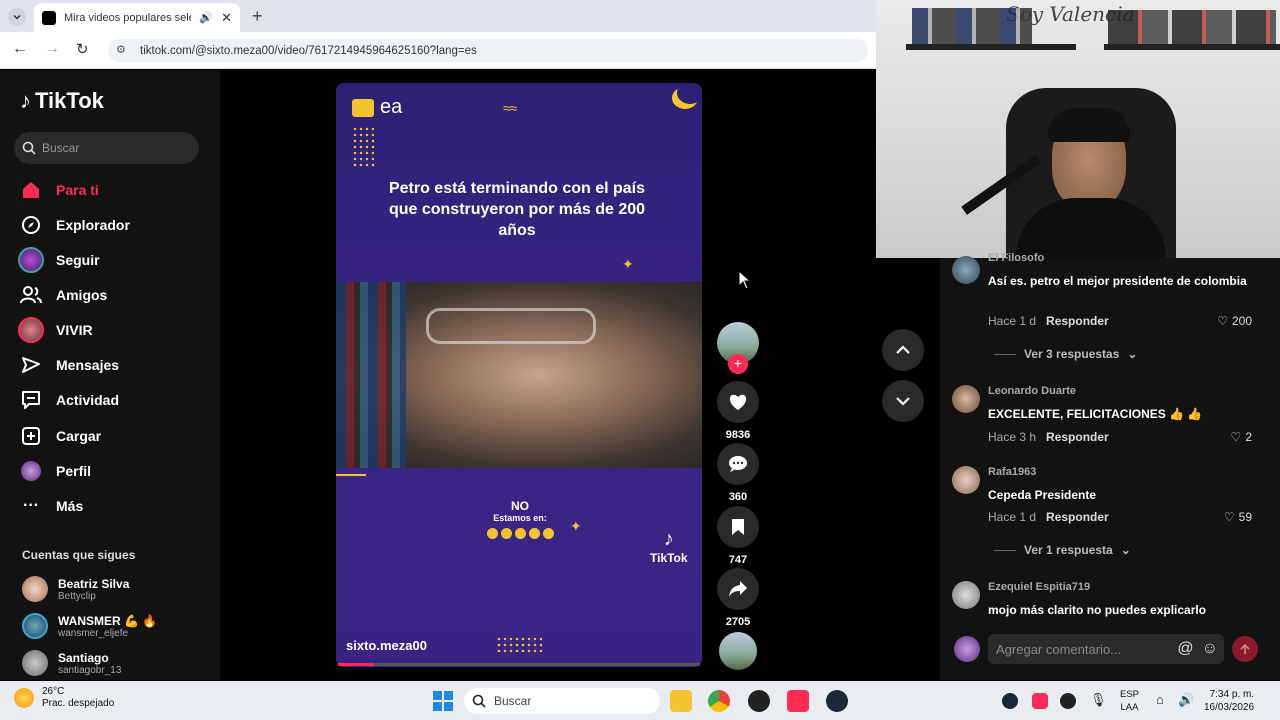 The height and width of the screenshot is (720, 1280). I want to click on weather-widget: 26°C Prac. despejado, so click(64, 698).